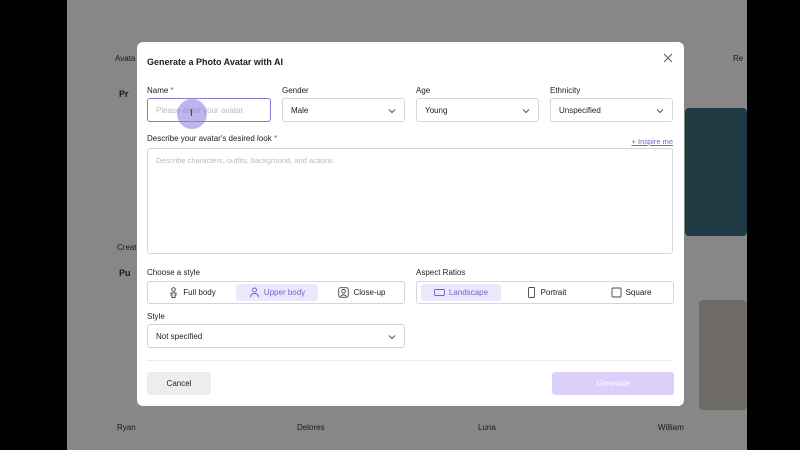 The image size is (800, 450). I want to click on style-value: Not specified, so click(179, 336).